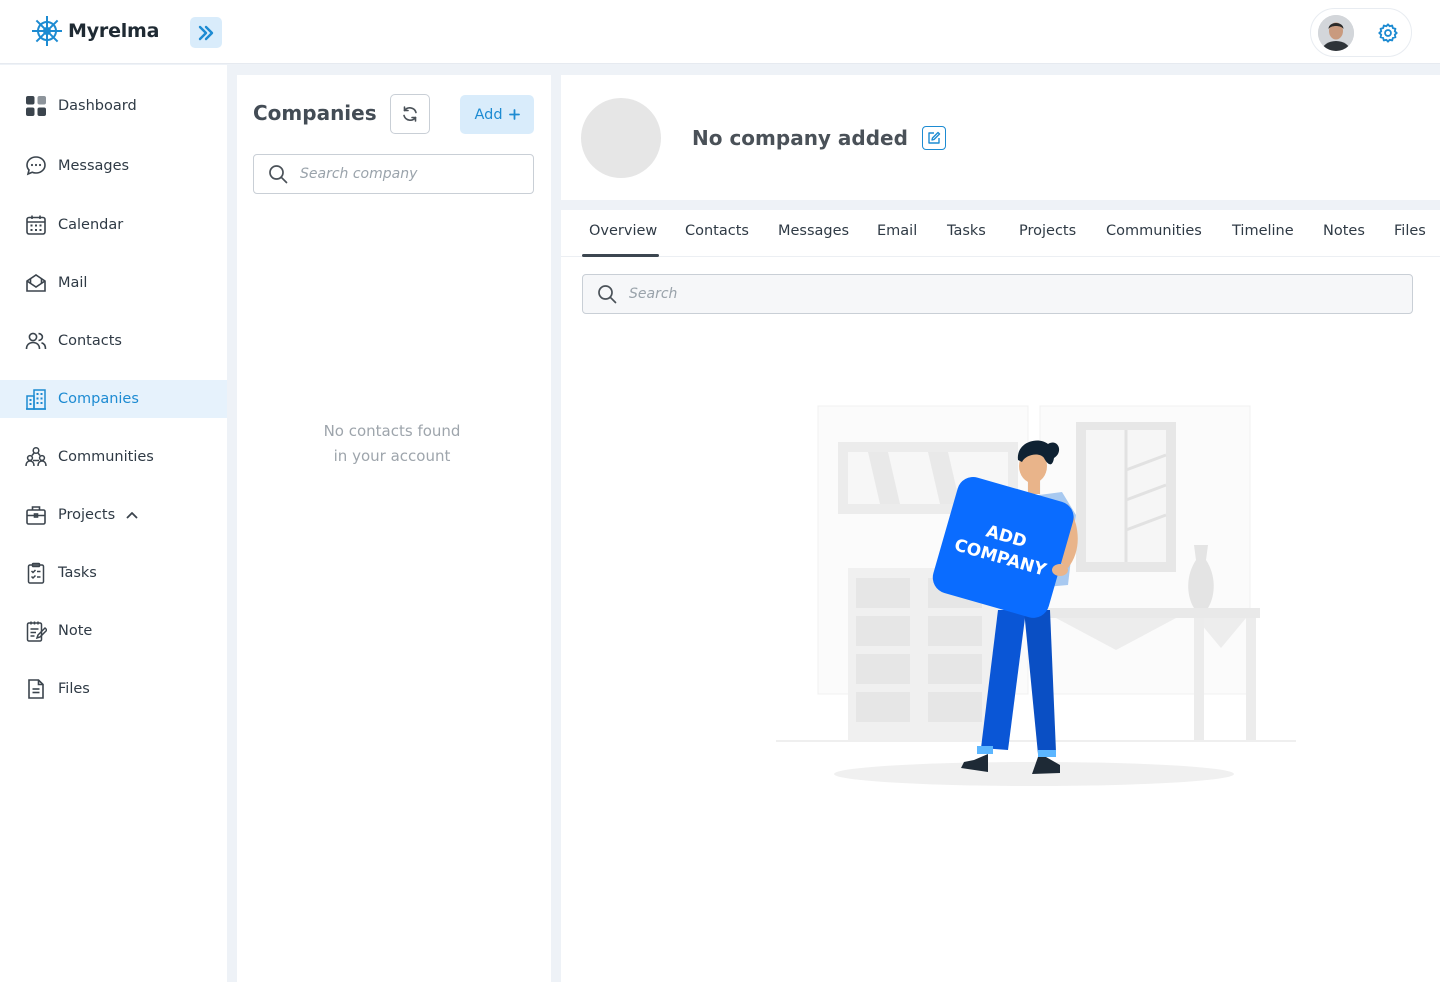 Image resolution: width=1440 pixels, height=982 pixels. I want to click on sidebar-item-label: Files, so click(74, 689).